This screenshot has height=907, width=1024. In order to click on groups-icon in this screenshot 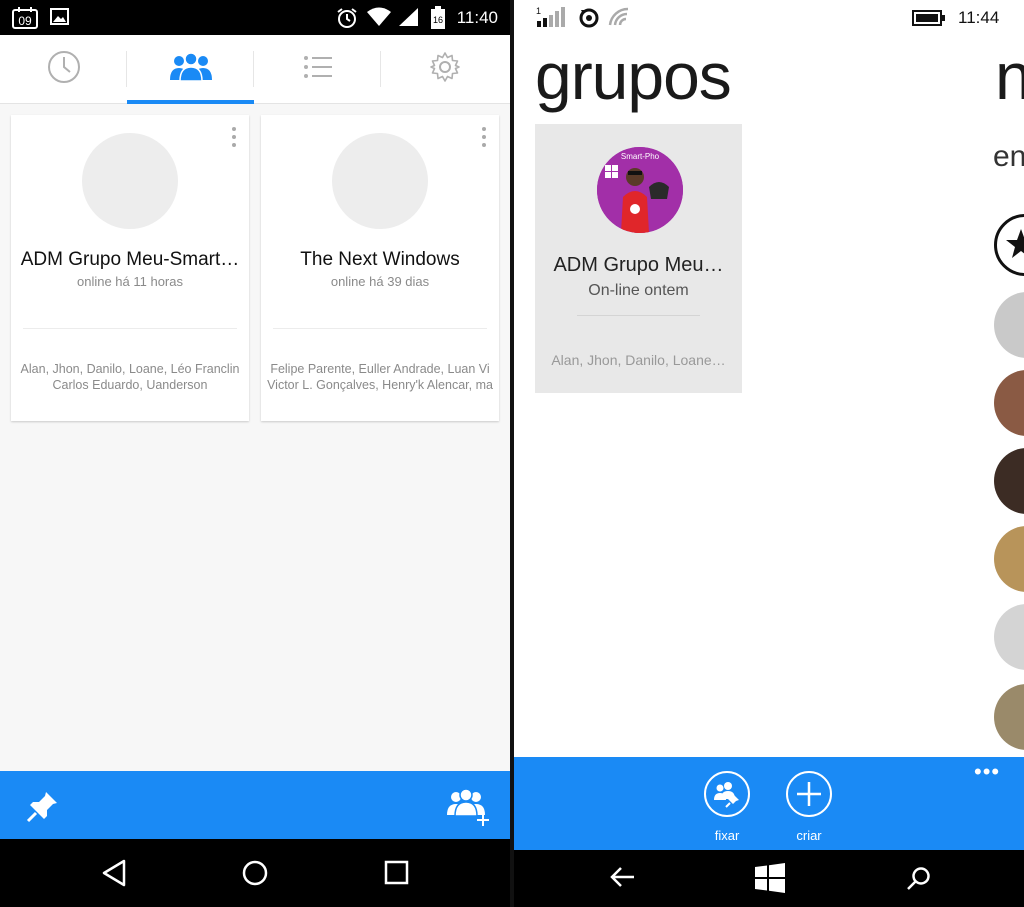, I will do `click(191, 69)`.